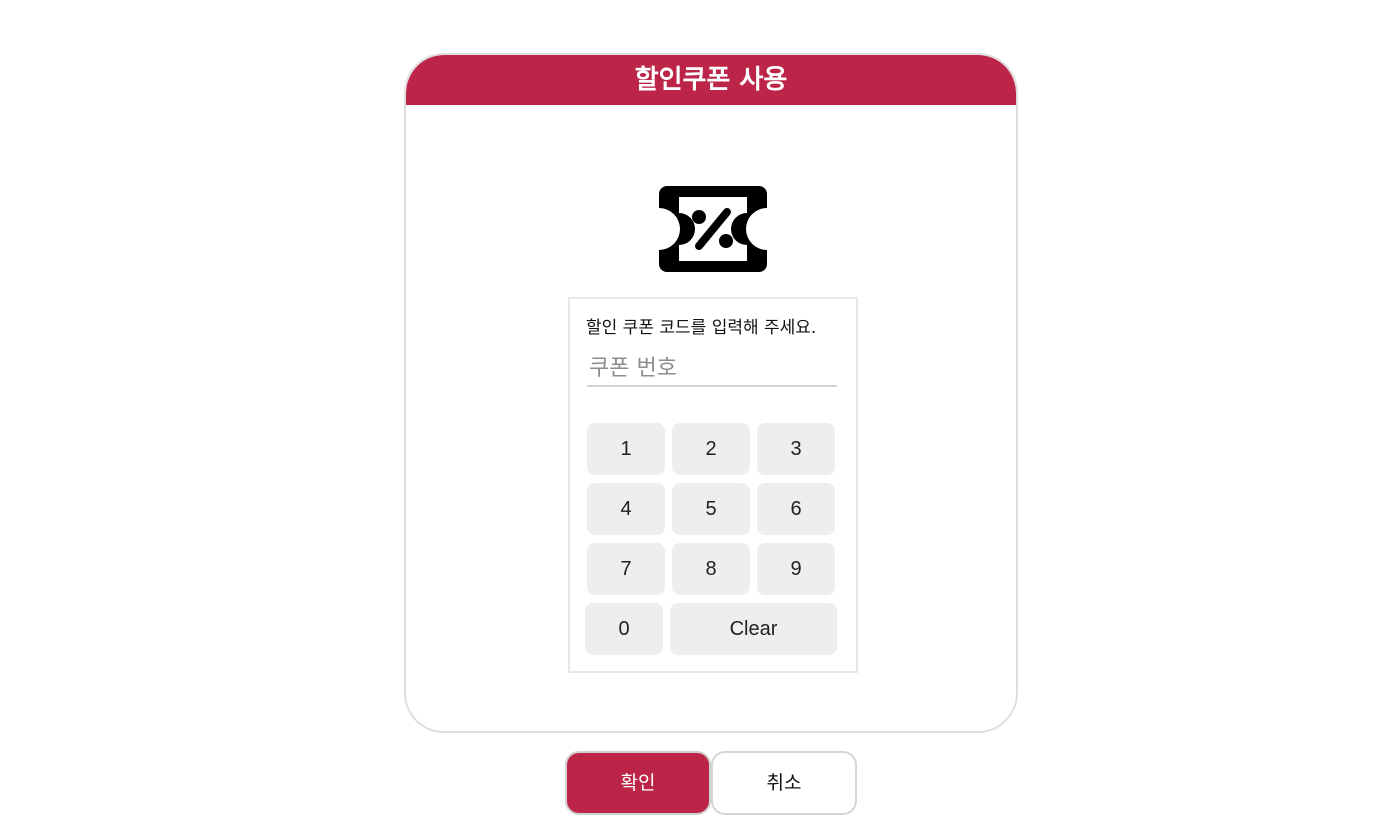 This screenshot has width=1400, height=840. What do you see at coordinates (796, 509) in the screenshot?
I see `keypad-key-6: 6` at bounding box center [796, 509].